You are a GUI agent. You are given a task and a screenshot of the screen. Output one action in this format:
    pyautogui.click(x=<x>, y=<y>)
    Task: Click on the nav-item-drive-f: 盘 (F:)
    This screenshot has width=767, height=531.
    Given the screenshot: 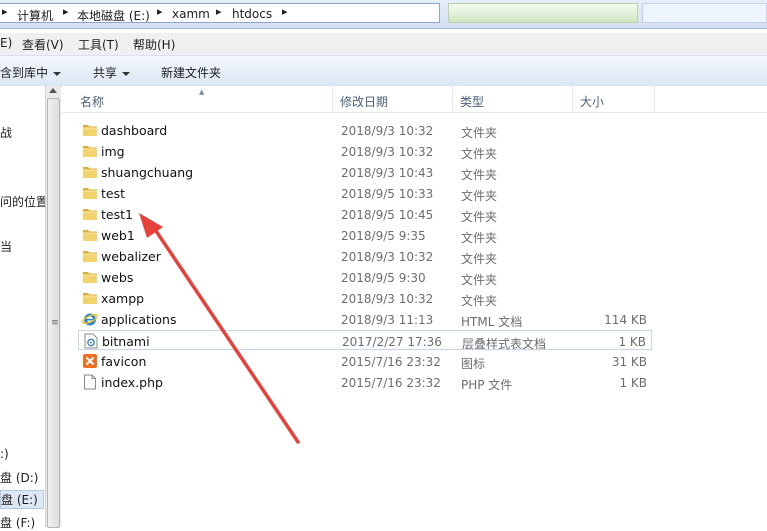 What is the action you would take?
    pyautogui.click(x=17, y=522)
    